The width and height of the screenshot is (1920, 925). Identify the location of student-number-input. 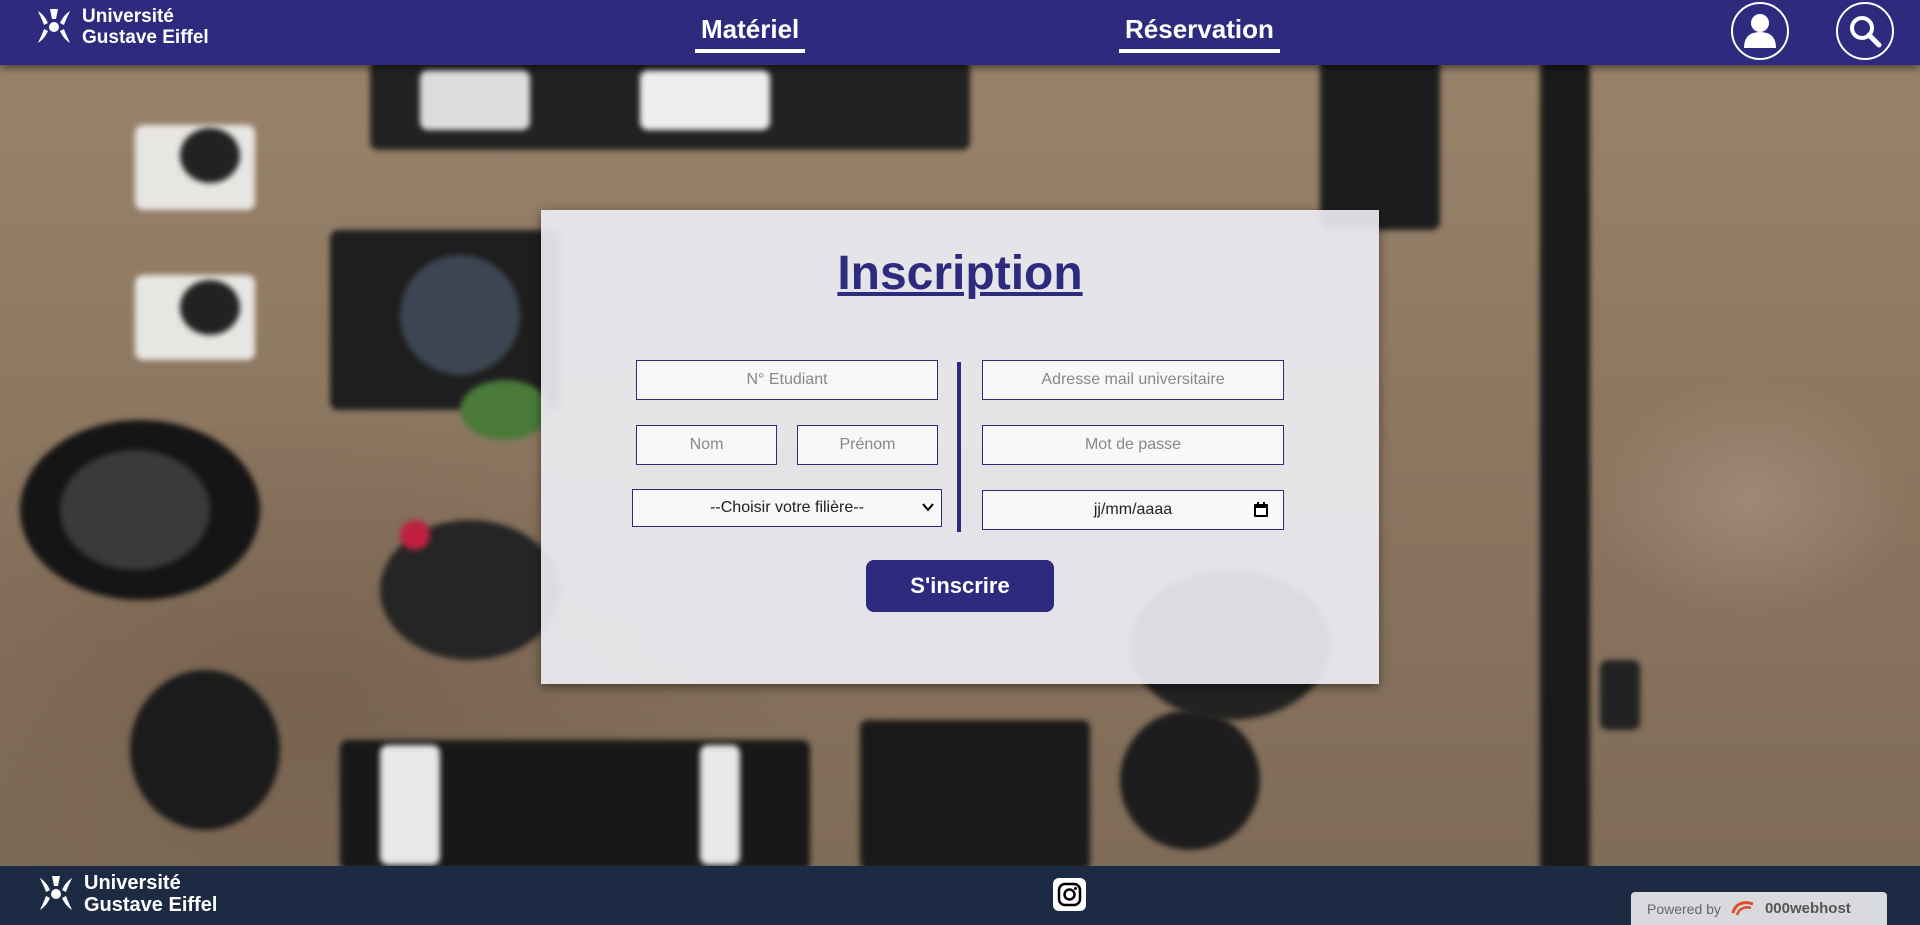
(787, 380).